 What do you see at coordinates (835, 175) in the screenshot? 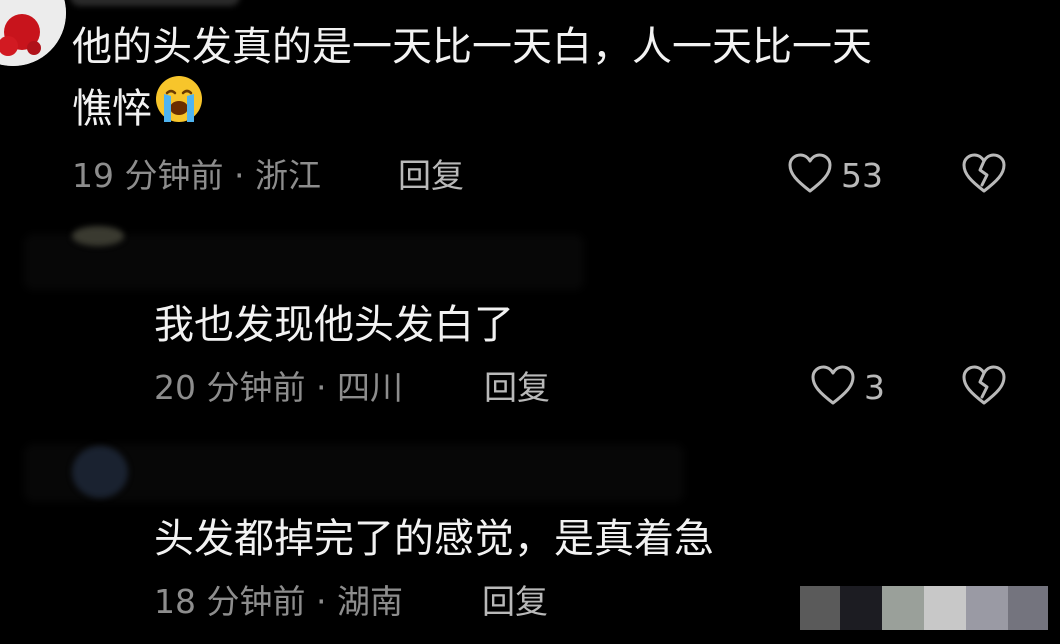
I see `like-button: 53` at bounding box center [835, 175].